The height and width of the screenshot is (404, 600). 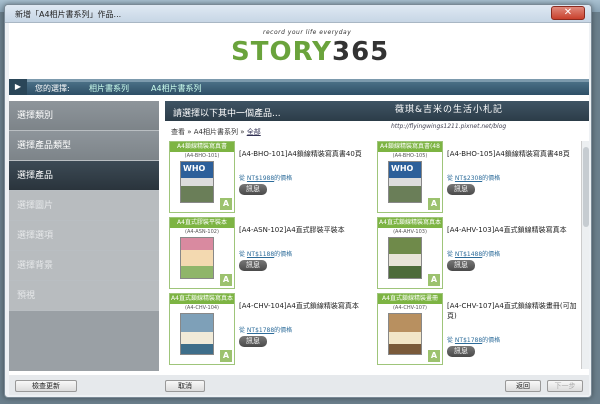 What do you see at coordinates (84, 176) in the screenshot?
I see `sidebar-item-select-product: 選擇產品` at bounding box center [84, 176].